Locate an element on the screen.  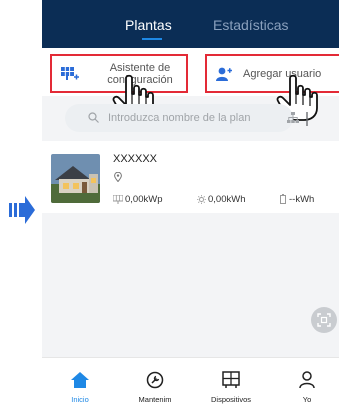
search-icon is located at coordinates (93, 117).